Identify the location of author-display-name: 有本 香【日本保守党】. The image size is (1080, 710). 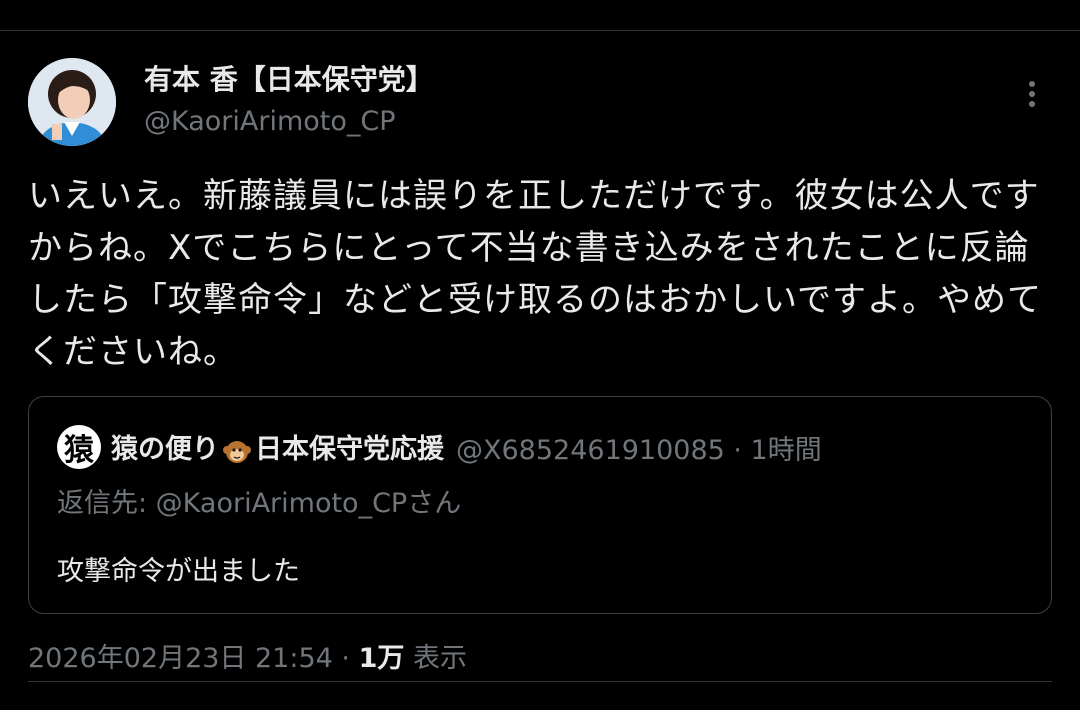
(289, 80).